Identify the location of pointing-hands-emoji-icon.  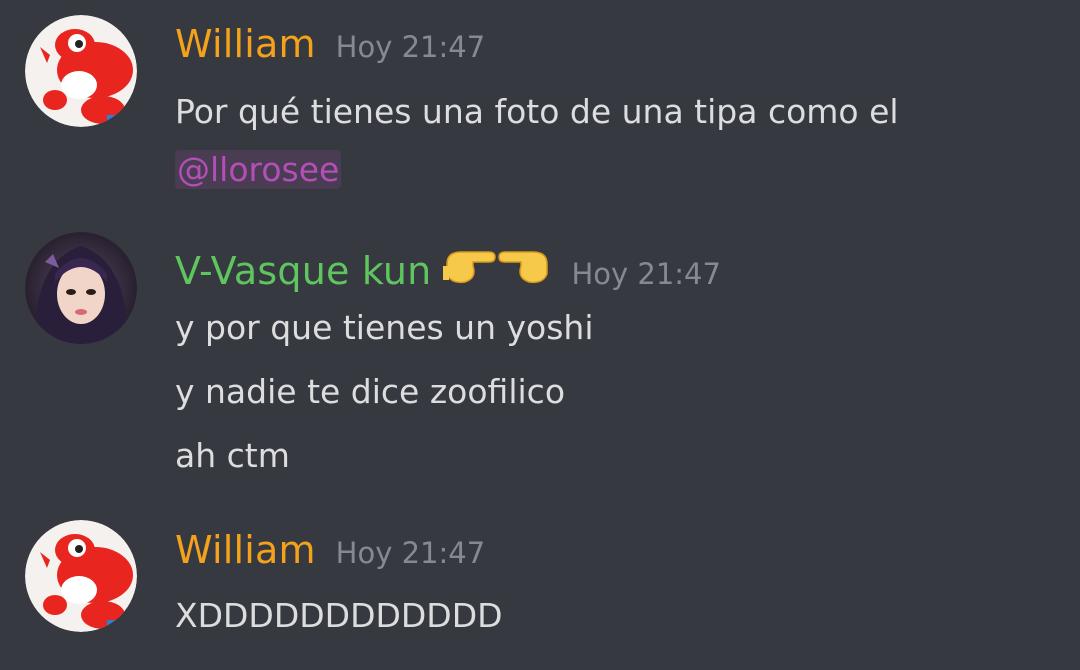
(497, 268).